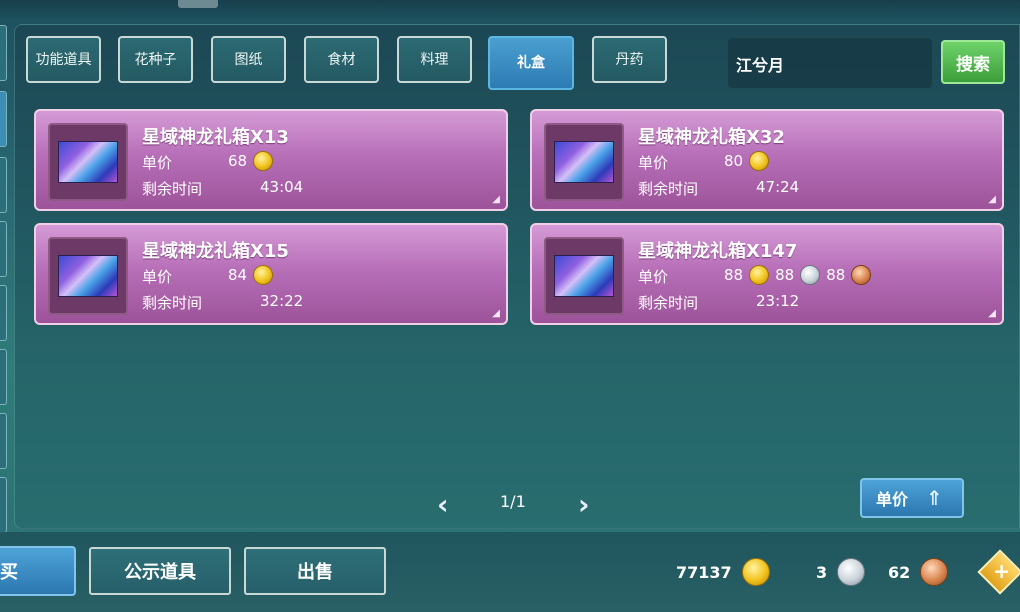  What do you see at coordinates (434, 59) in the screenshot?
I see `tab-cuisine: 料理` at bounding box center [434, 59].